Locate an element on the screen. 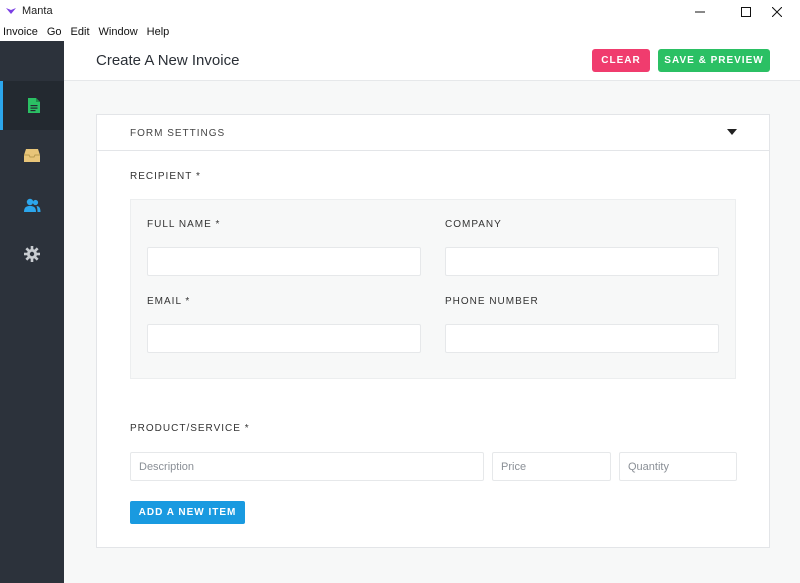 This screenshot has width=800, height=583. quantity-input is located at coordinates (678, 466).